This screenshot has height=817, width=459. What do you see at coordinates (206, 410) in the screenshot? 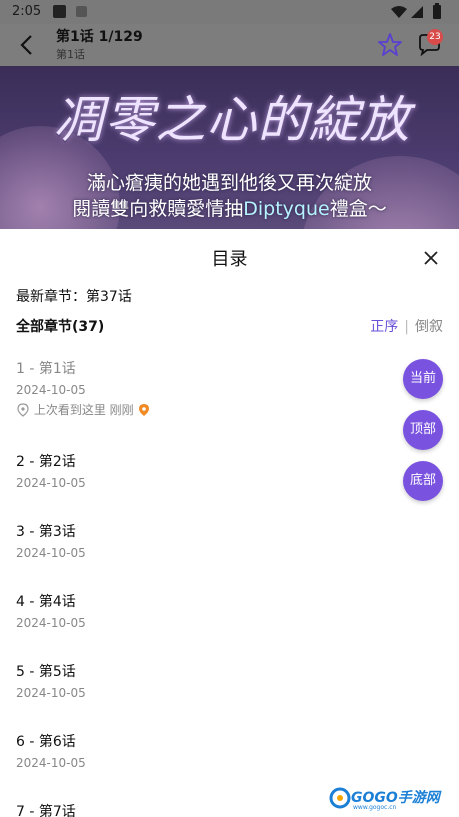
I see `last-read-indicator: 上次看到这里 刚刚` at bounding box center [206, 410].